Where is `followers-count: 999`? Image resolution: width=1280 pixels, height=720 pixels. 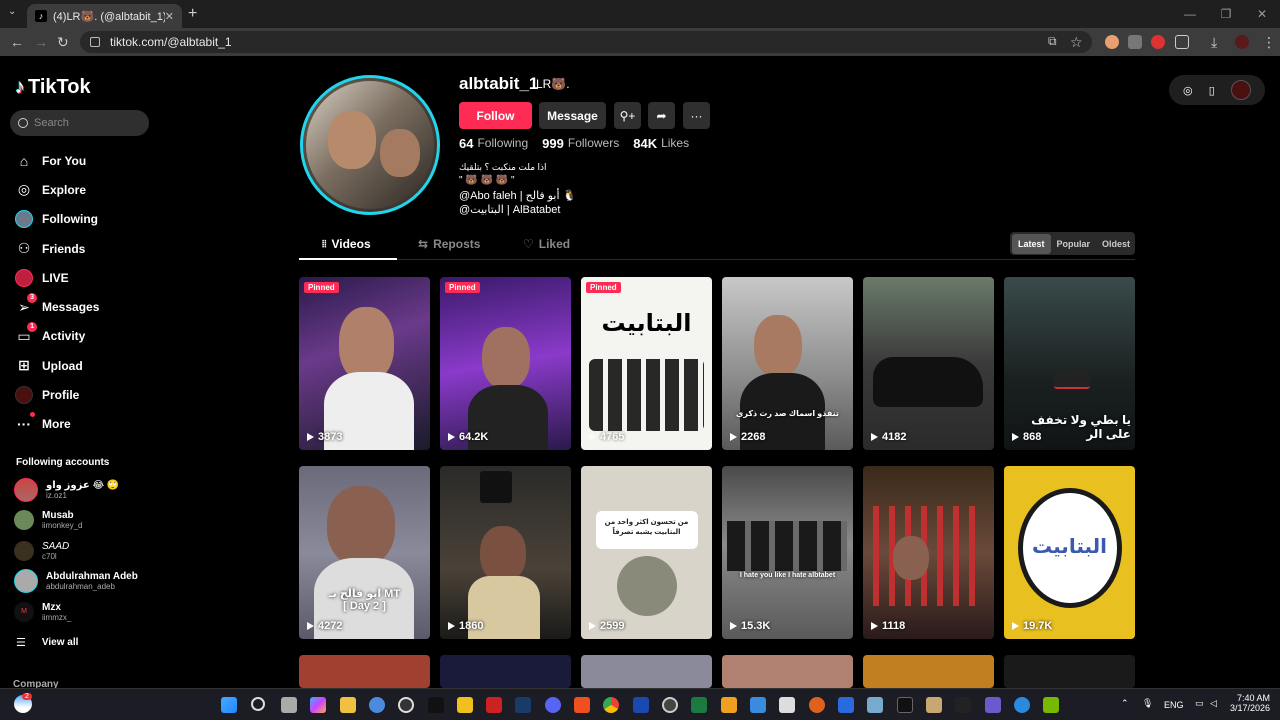 followers-count: 999 is located at coordinates (553, 143).